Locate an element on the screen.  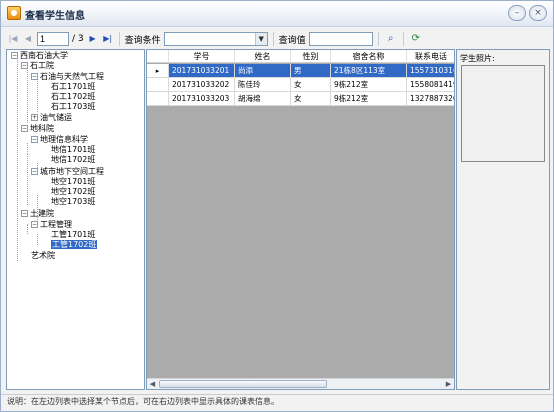
last-page-icon: ▶| is located at coordinates (108, 39).